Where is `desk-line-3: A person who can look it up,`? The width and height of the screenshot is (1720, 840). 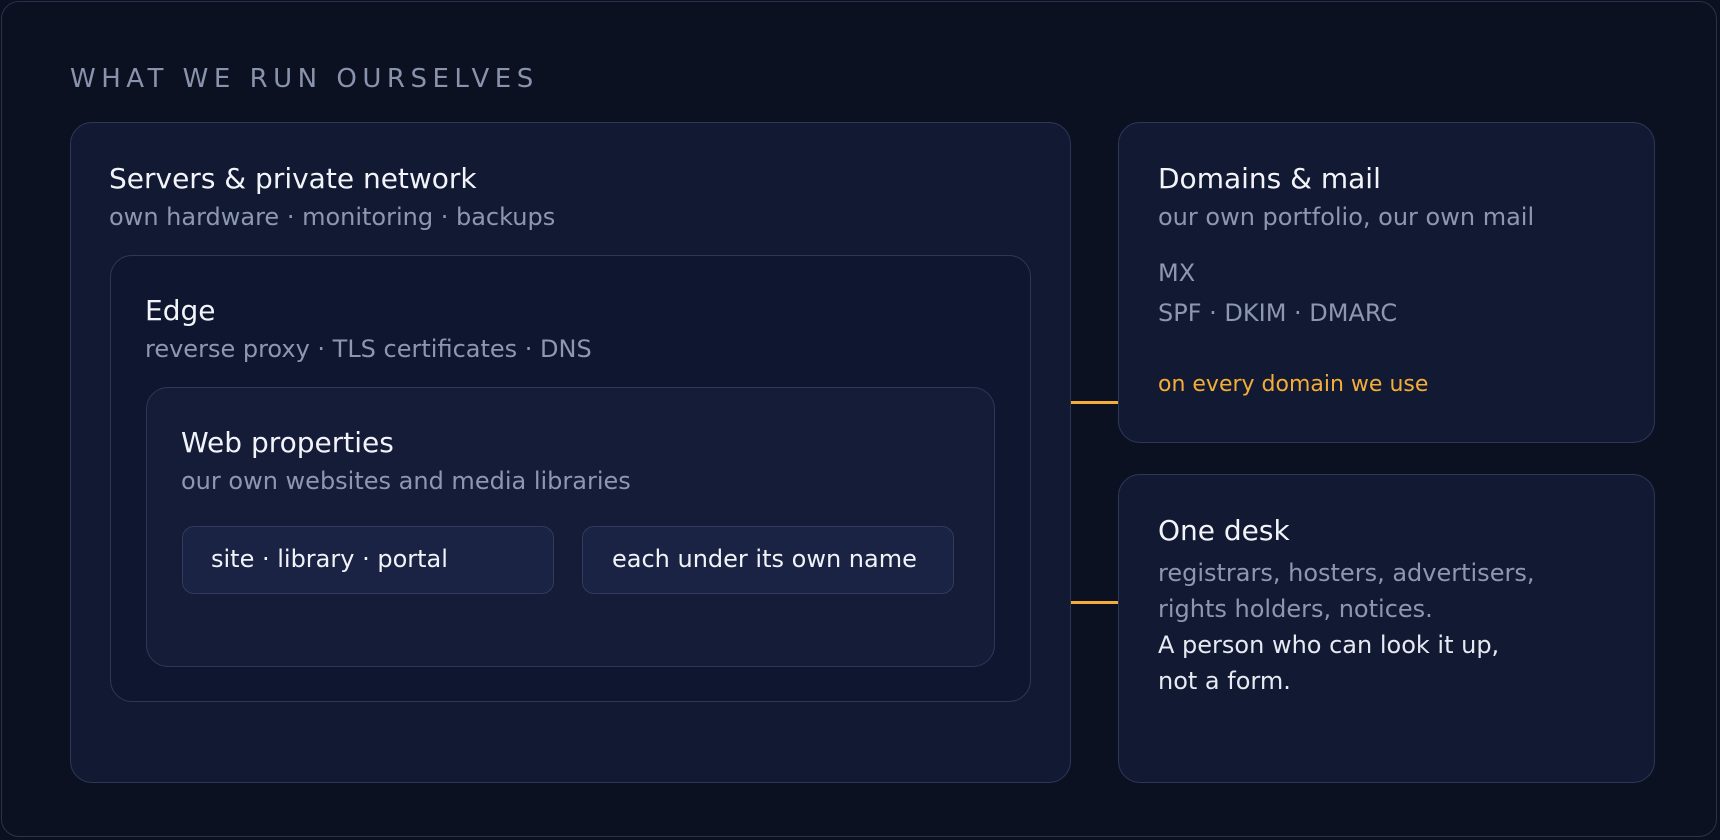 desk-line-3: A person who can look it up, is located at coordinates (1329, 645).